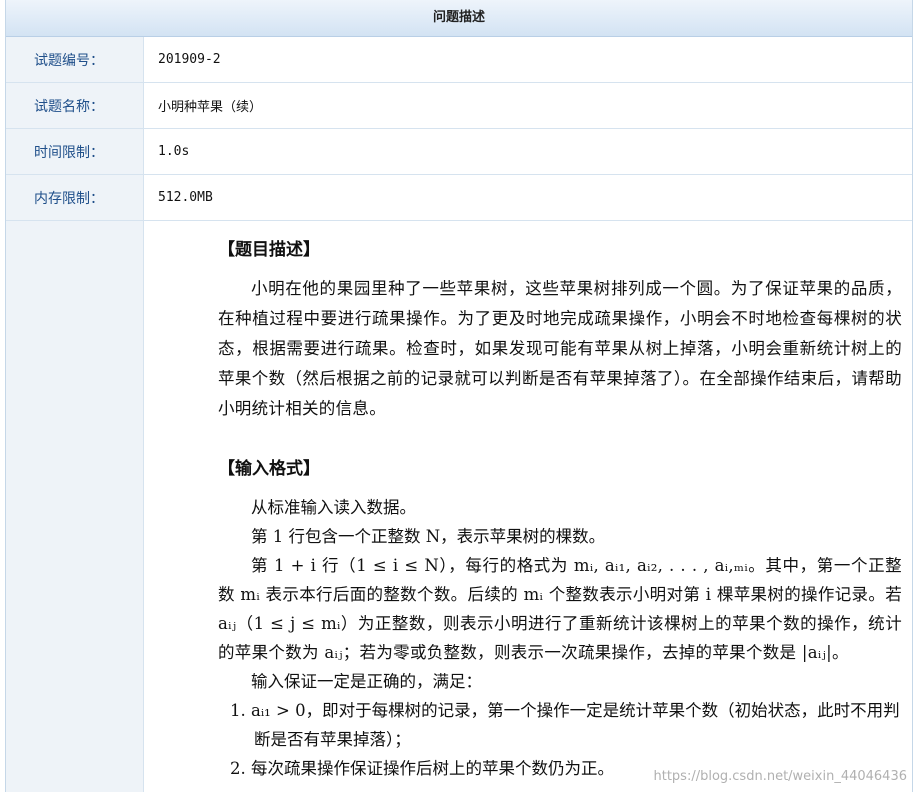 Image resolution: width=915 pixels, height=792 pixels. What do you see at coordinates (269, 250) in the screenshot?
I see `description-title: 【题目描述】` at bounding box center [269, 250].